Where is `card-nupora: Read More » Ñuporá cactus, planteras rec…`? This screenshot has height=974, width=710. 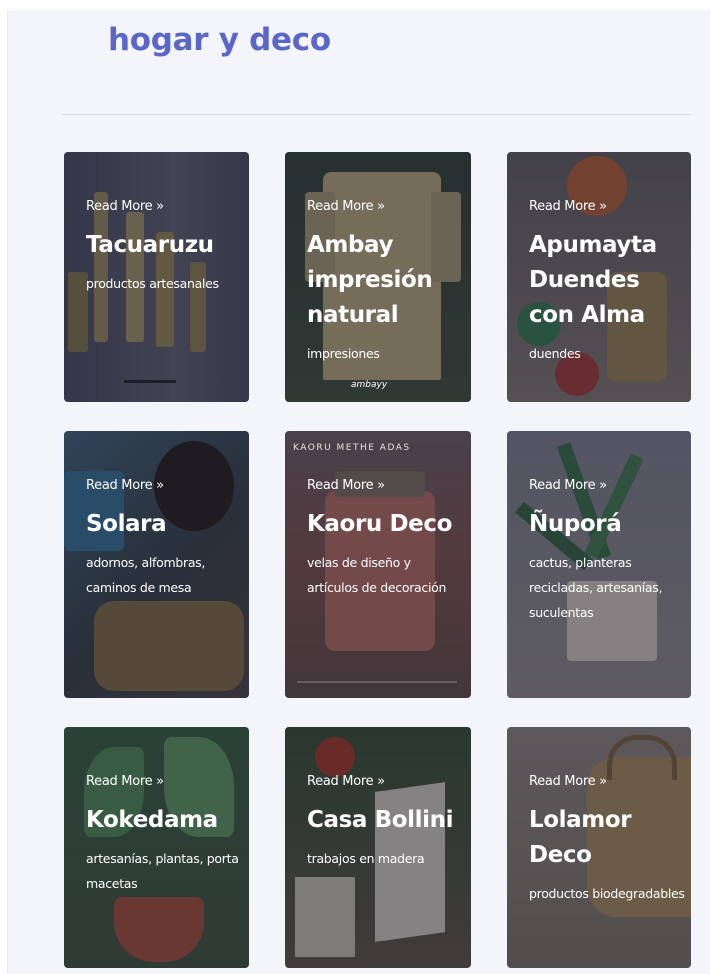
card-nupora: Read More » Ñuporá cactus, planteras rec… is located at coordinates (599, 564).